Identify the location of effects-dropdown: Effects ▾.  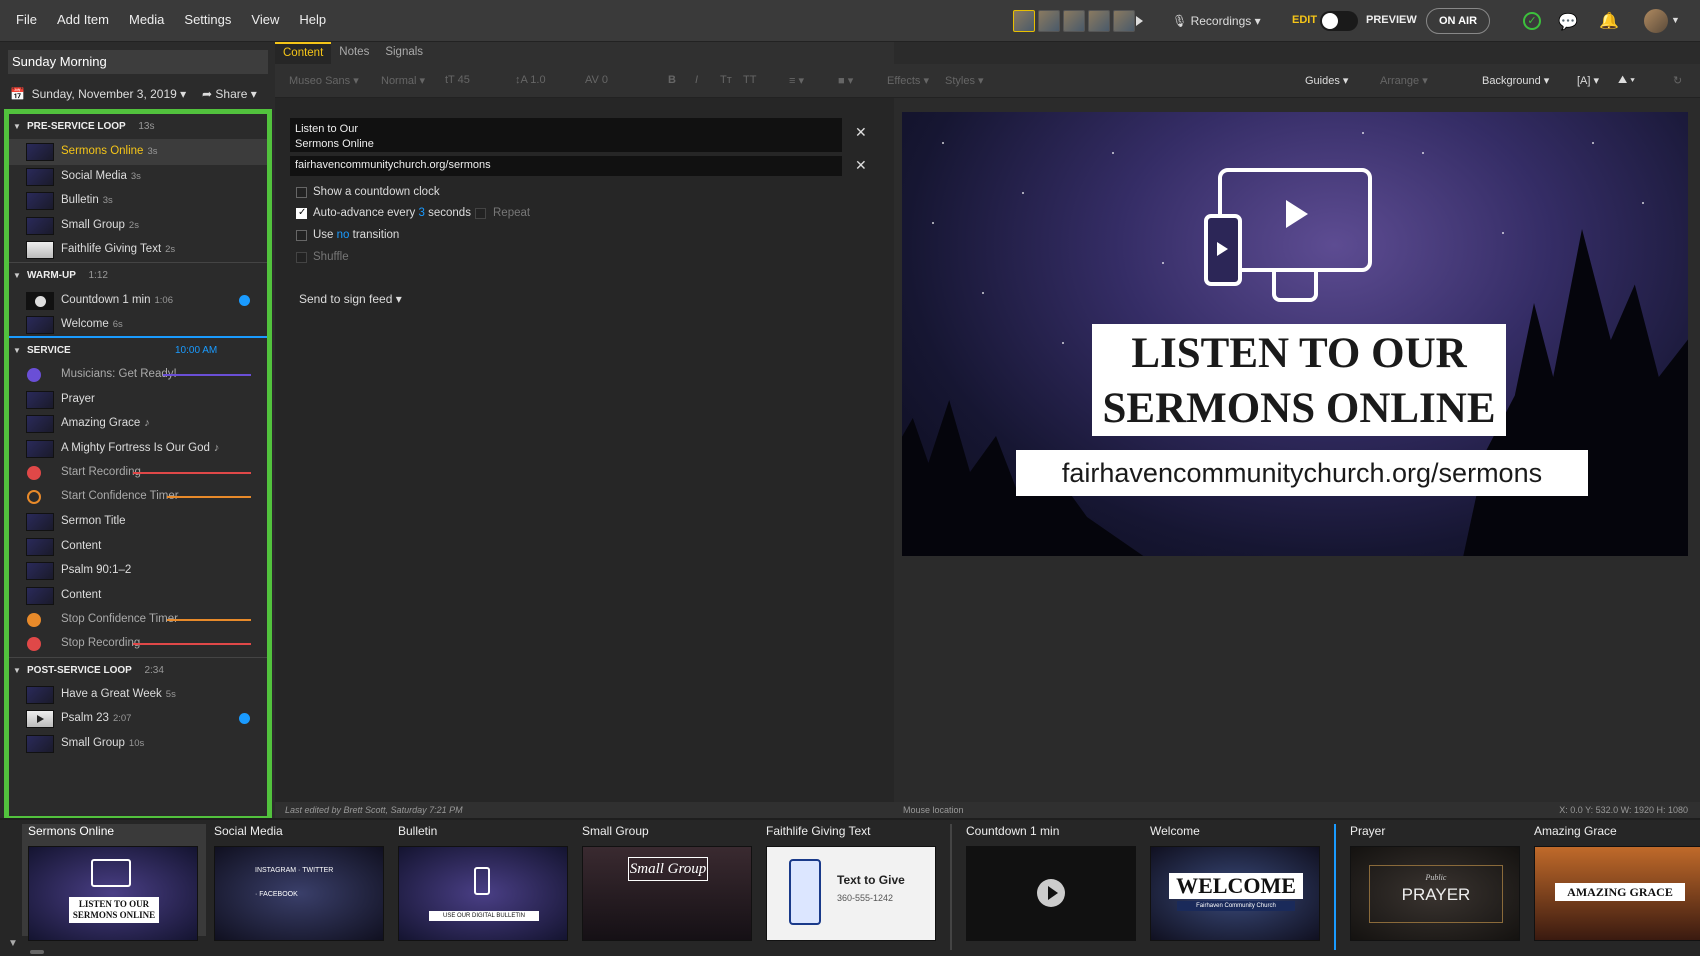
(908, 80).